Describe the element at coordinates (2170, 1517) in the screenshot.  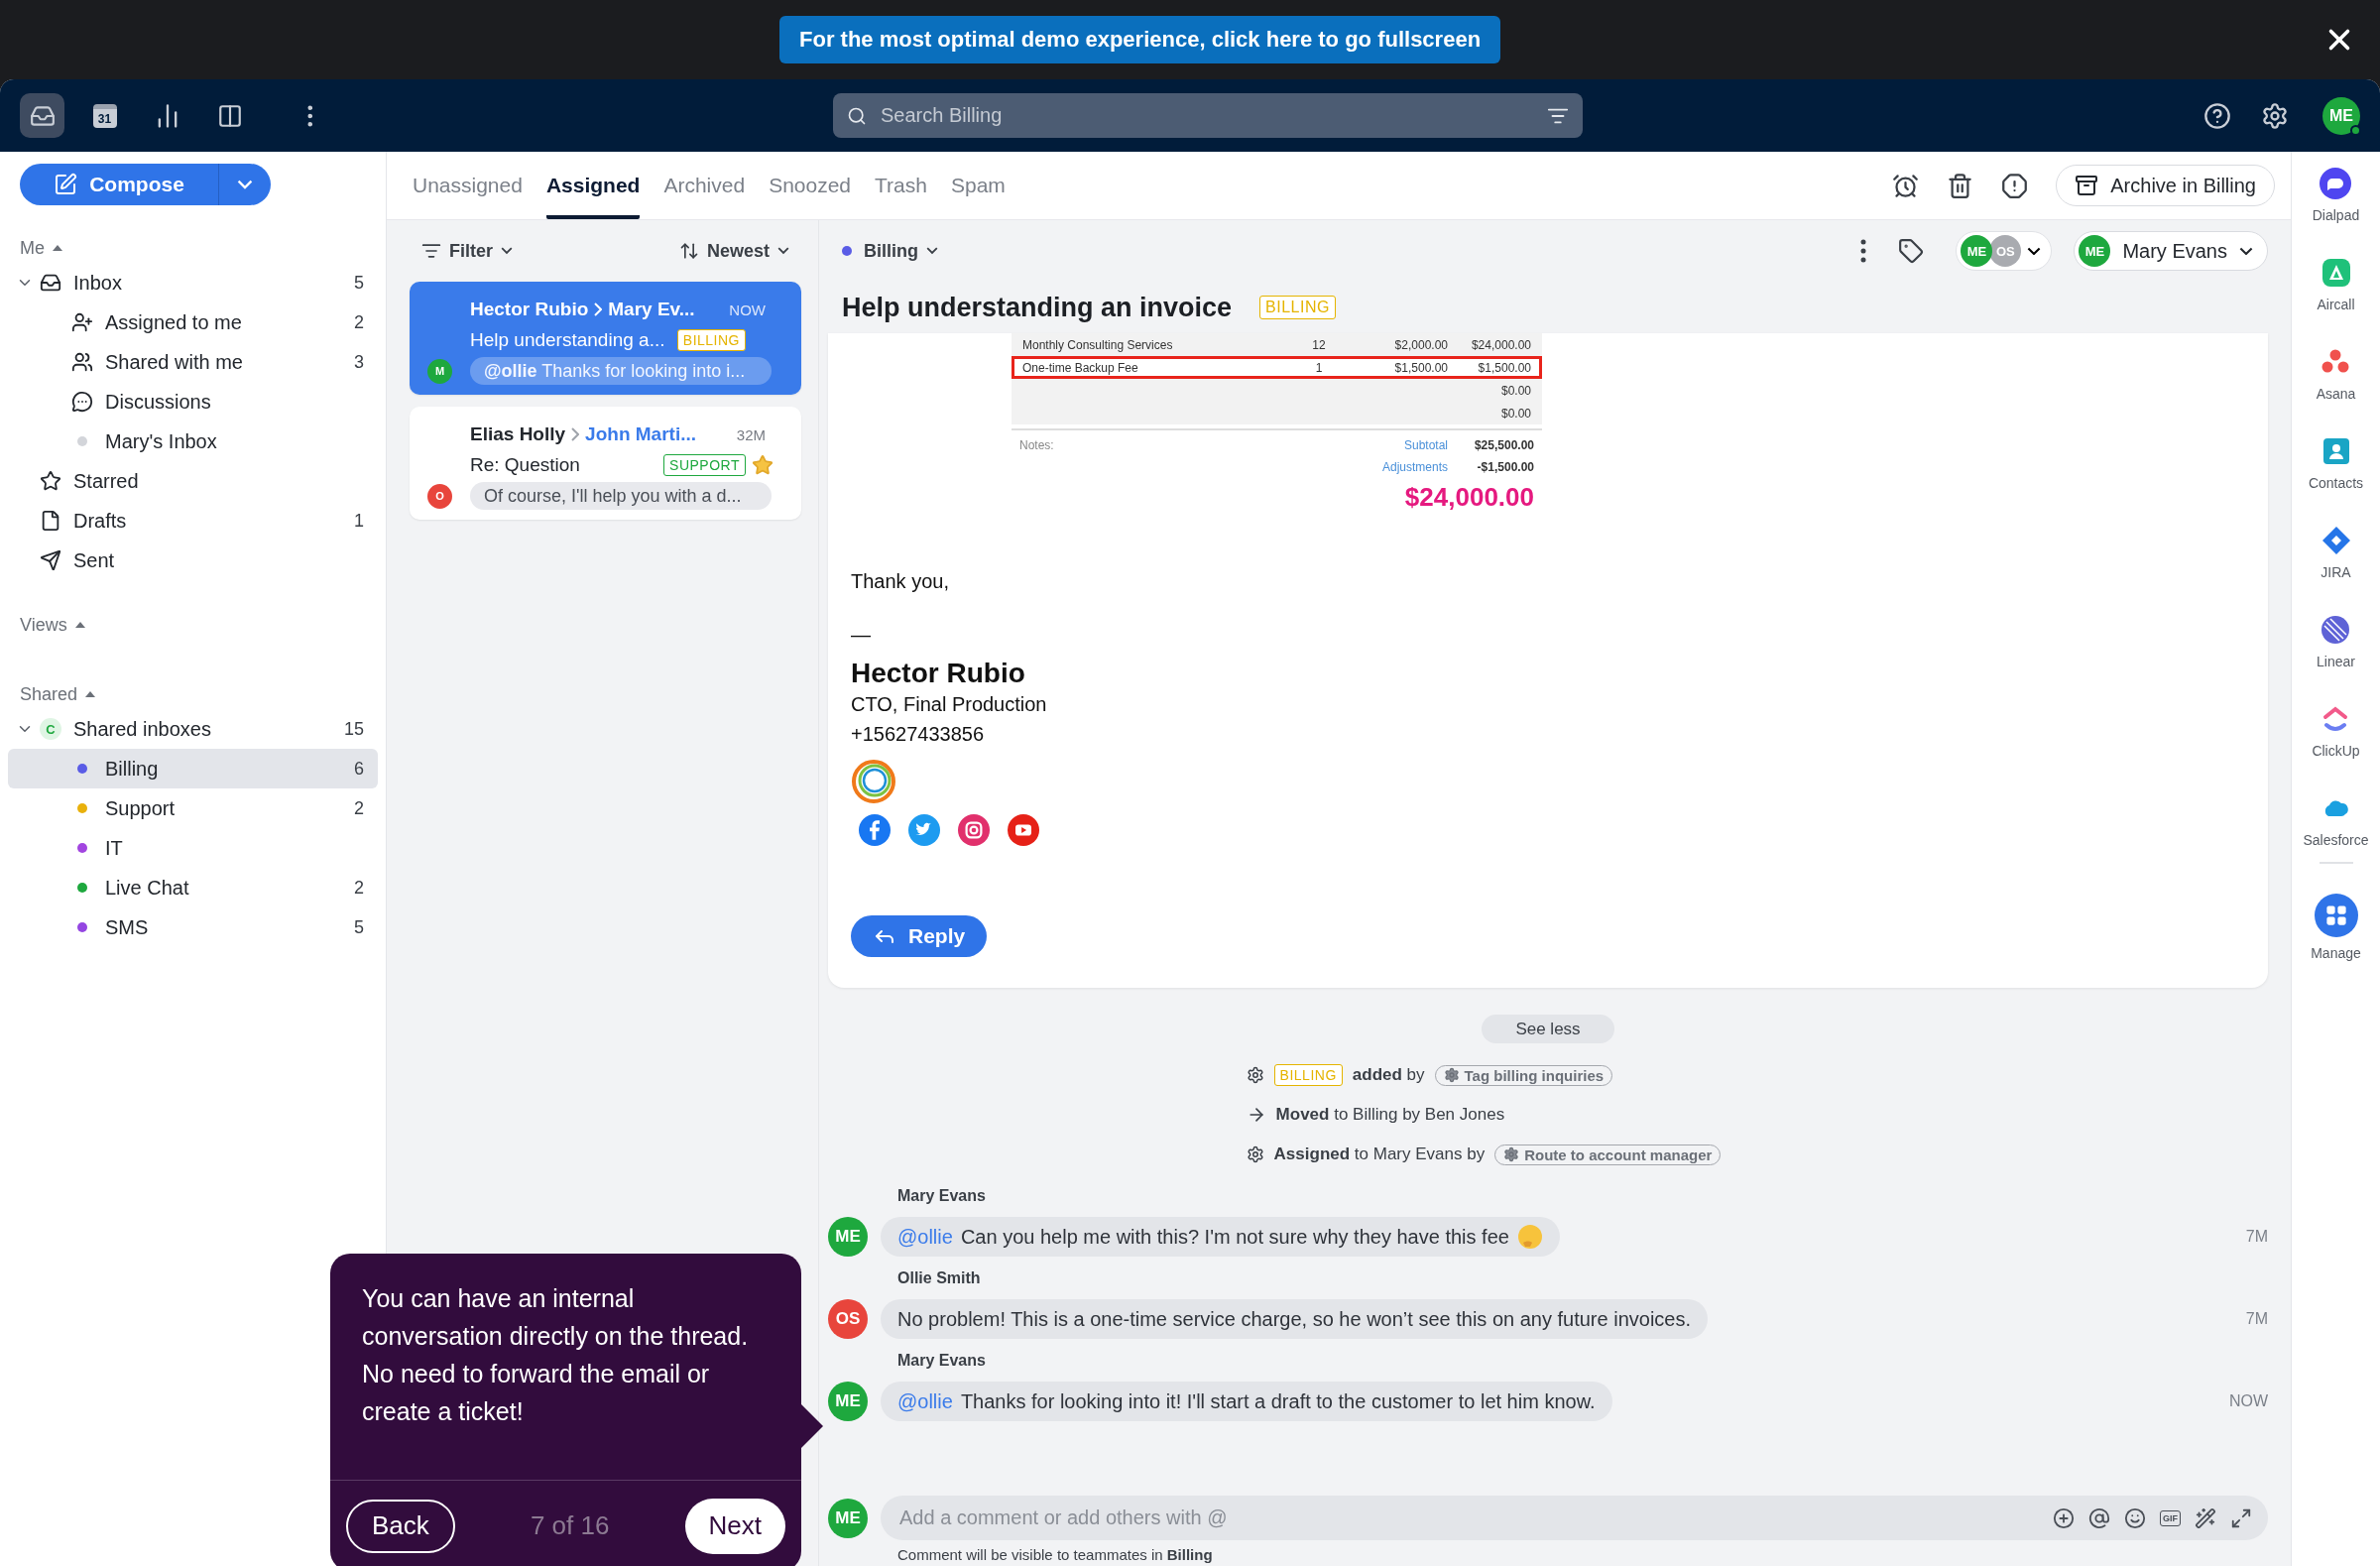
I see `gif-button: GIF` at that location.